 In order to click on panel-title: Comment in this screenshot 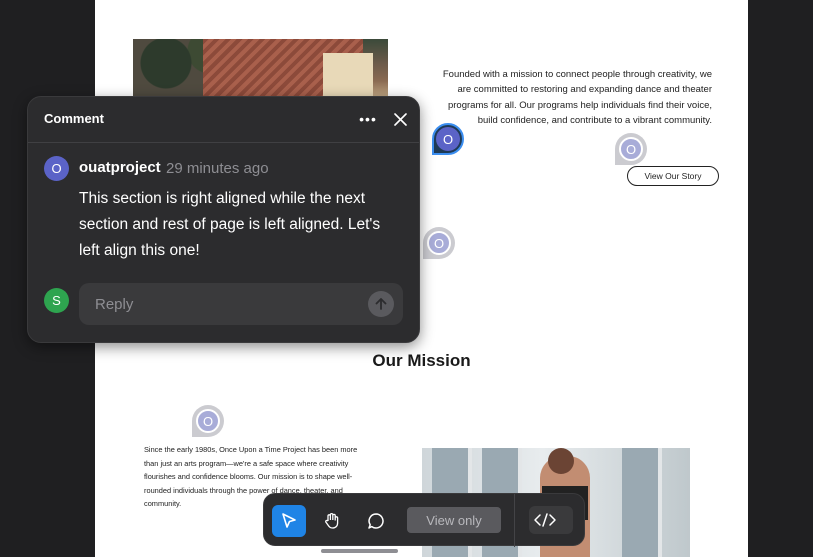, I will do `click(74, 118)`.